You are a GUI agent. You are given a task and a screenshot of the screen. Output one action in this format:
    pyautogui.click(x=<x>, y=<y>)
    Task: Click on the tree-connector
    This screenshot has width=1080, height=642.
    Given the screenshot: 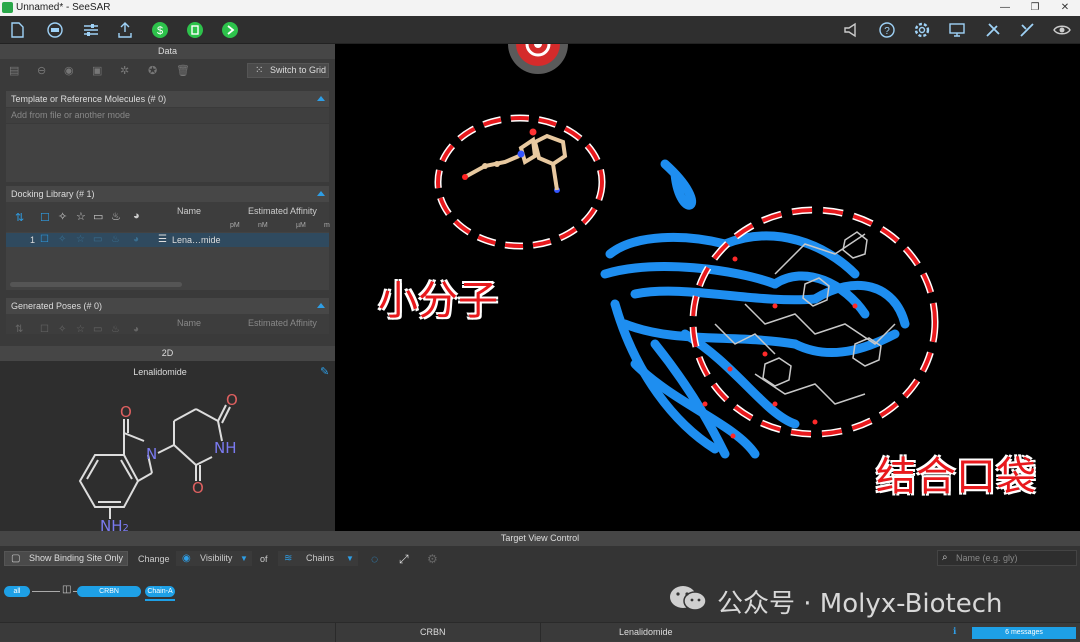 What is the action you would take?
    pyautogui.click(x=46, y=591)
    